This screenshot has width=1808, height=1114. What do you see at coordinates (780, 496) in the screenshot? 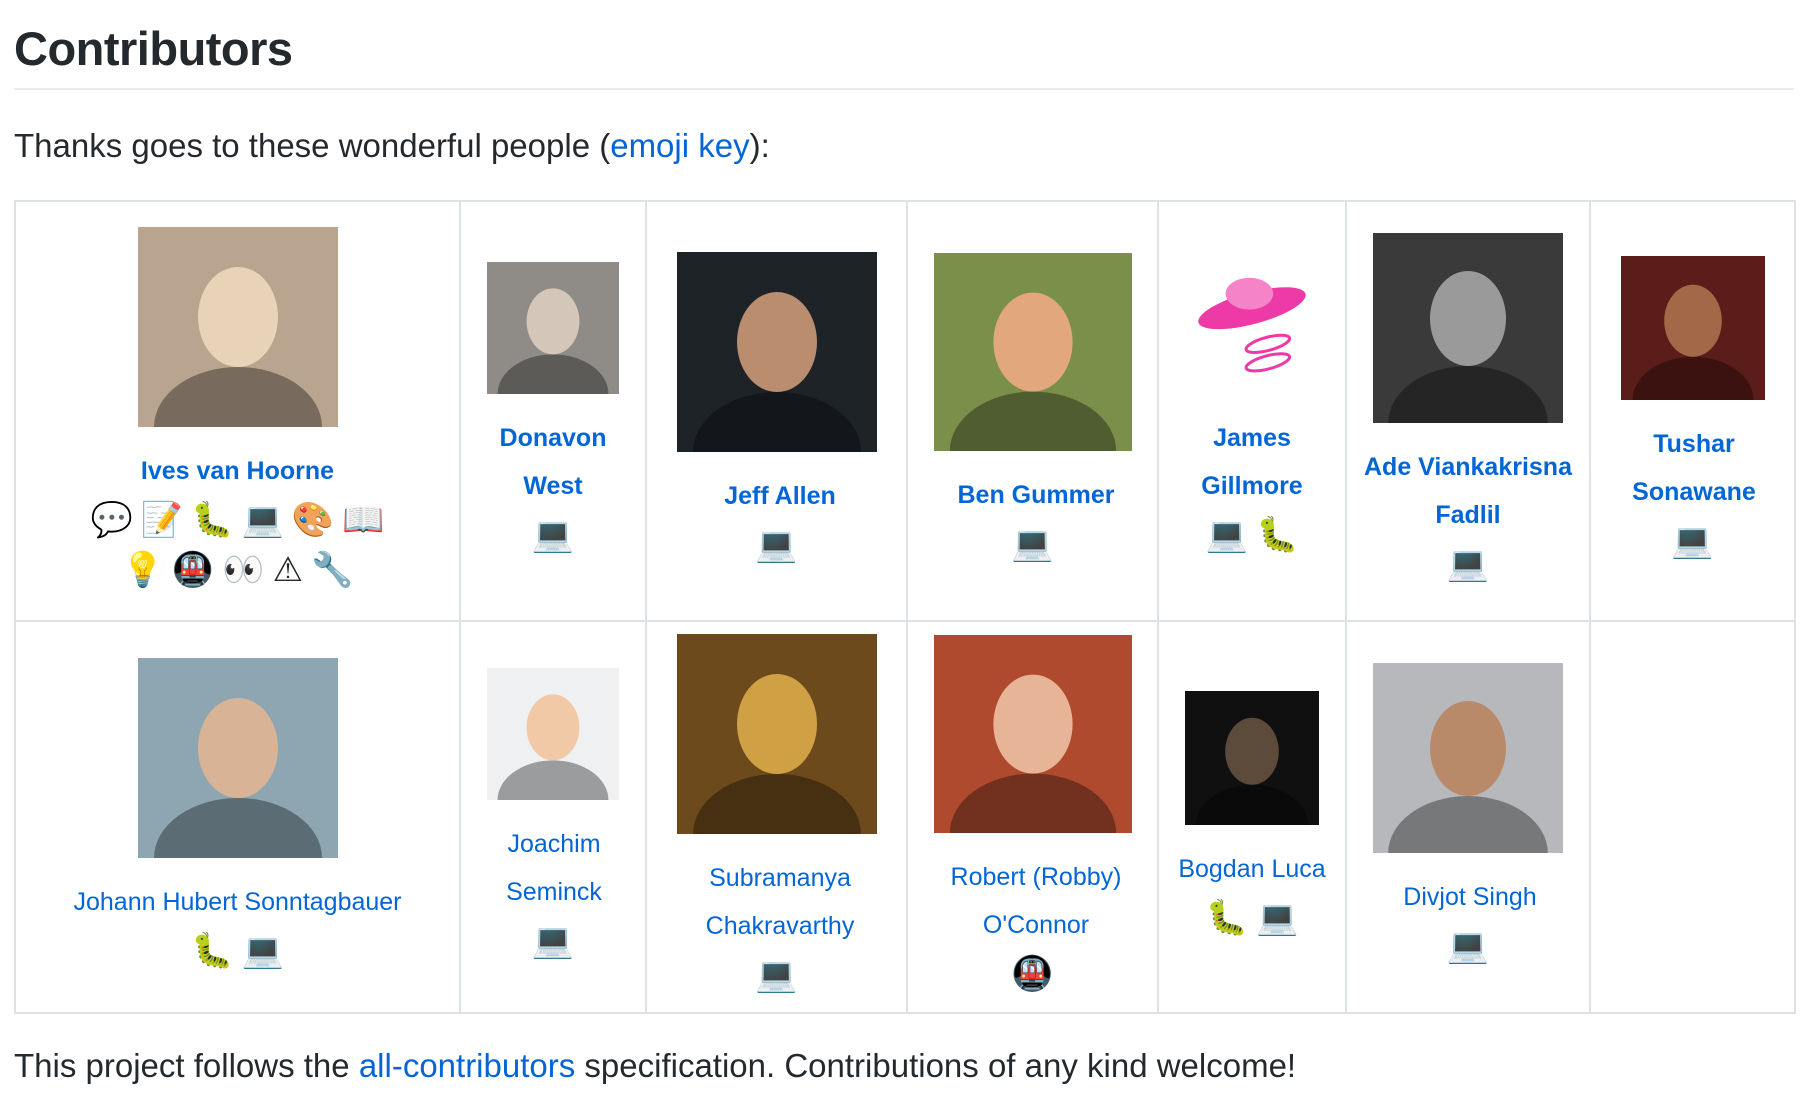
I see `contributor-name: Jeff Allen` at bounding box center [780, 496].